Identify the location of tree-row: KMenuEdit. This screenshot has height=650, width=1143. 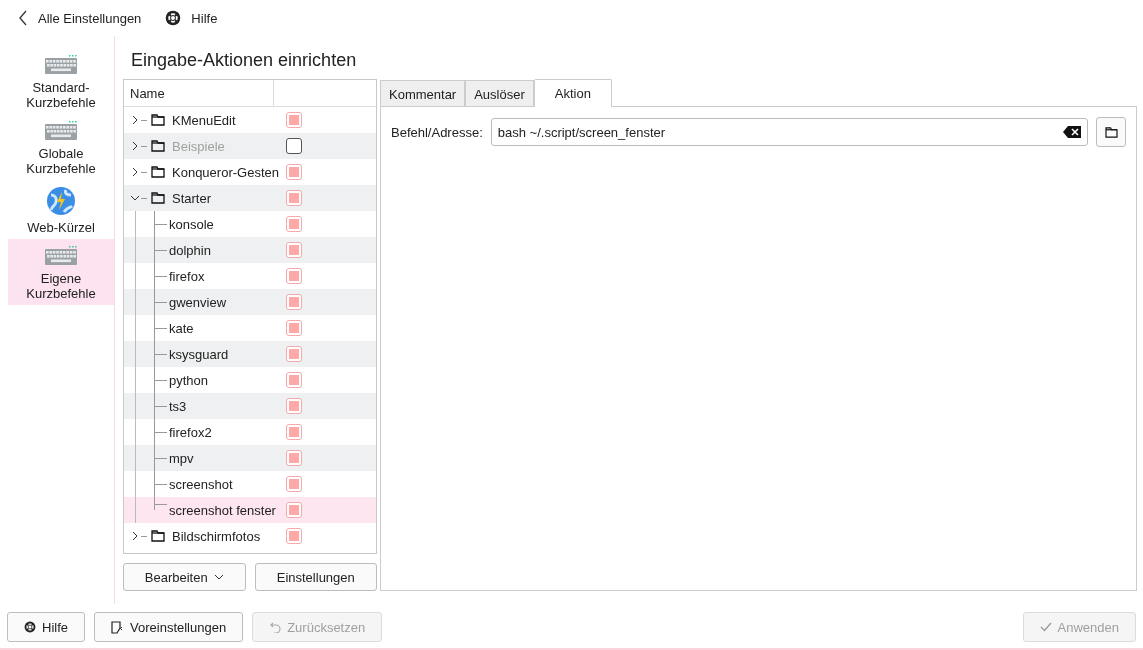
(250, 120).